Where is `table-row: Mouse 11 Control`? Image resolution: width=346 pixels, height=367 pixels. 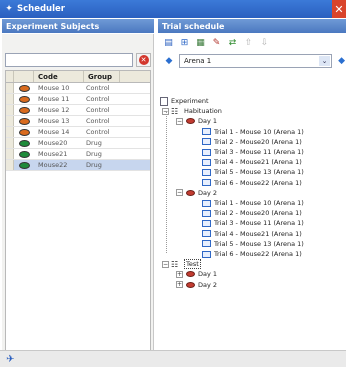 table-row: Mouse 11 Control is located at coordinates (78, 99).